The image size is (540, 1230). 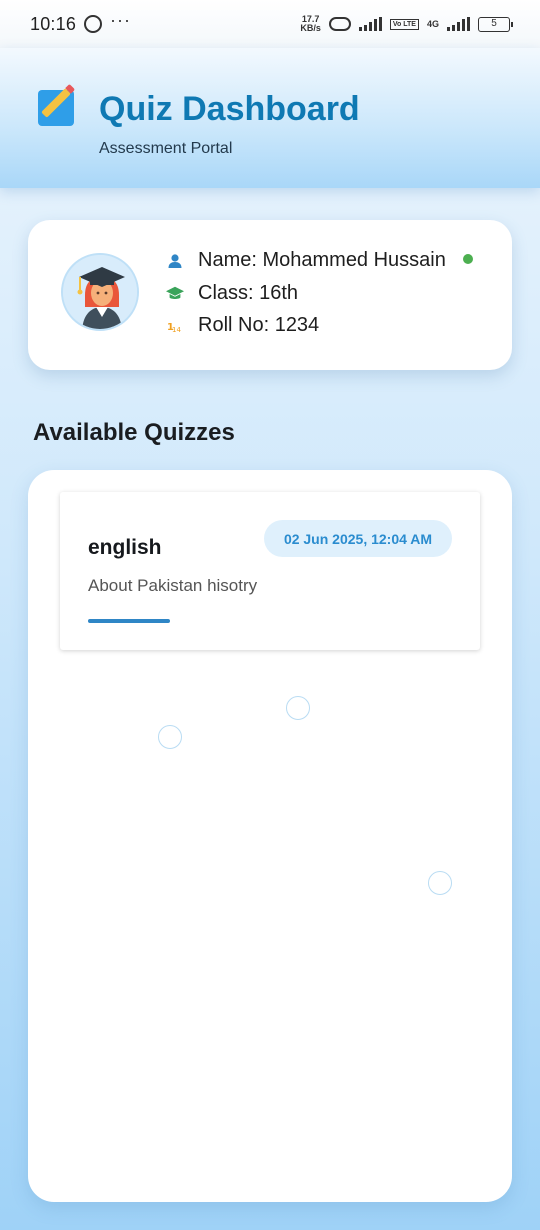 What do you see at coordinates (80, 22) in the screenshot?
I see `status-left: 10:16 ···` at bounding box center [80, 22].